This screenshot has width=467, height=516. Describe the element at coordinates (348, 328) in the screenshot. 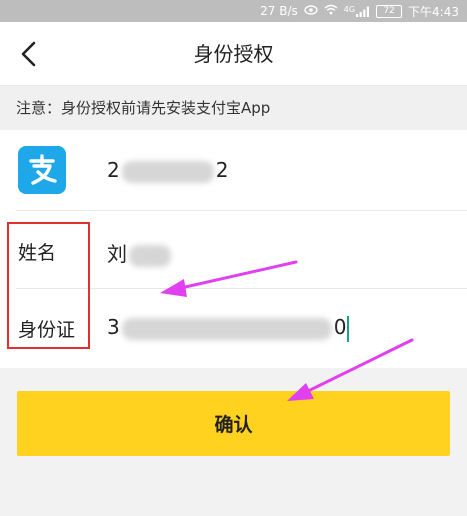

I see `text-cursor` at that location.